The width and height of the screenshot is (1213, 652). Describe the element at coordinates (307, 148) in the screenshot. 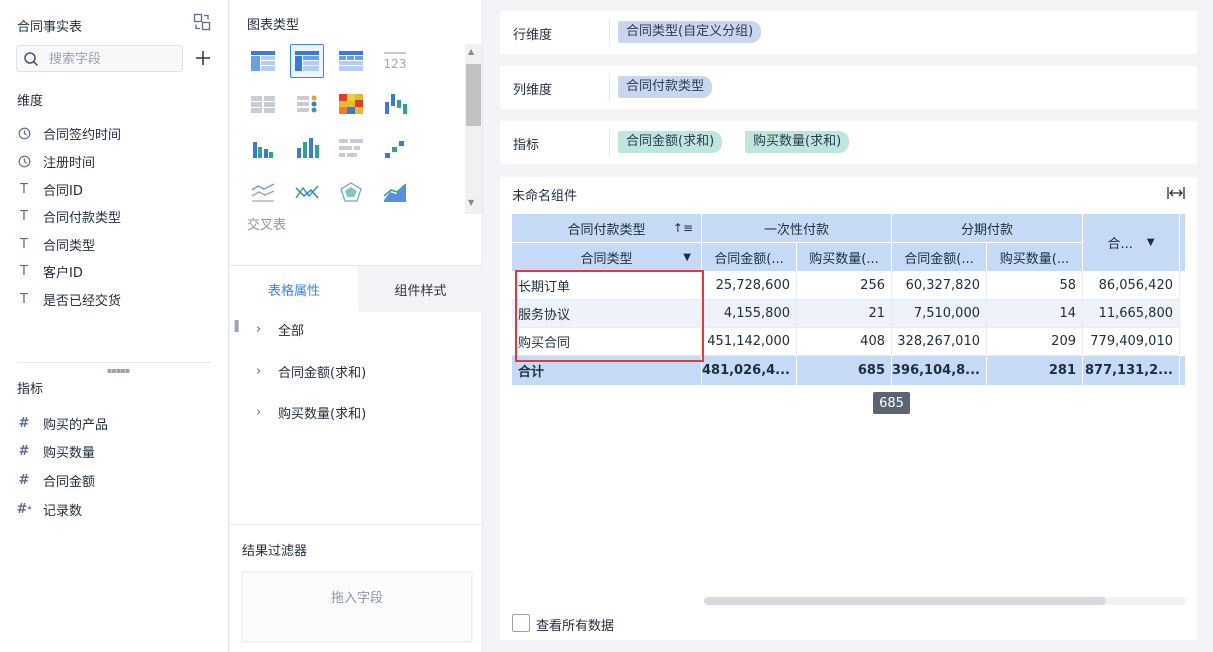

I see `bar-chart-icon` at that location.